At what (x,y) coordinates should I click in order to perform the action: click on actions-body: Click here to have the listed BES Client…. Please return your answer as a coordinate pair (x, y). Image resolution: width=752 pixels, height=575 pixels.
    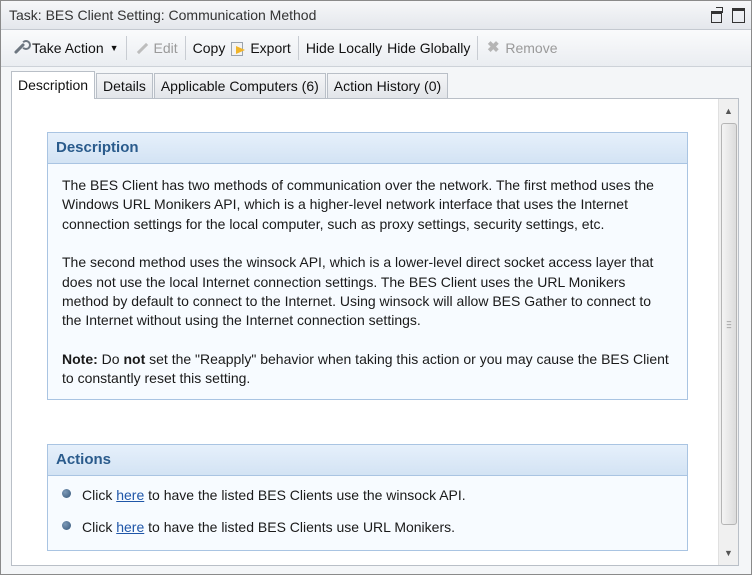
    Looking at the image, I should click on (367, 513).